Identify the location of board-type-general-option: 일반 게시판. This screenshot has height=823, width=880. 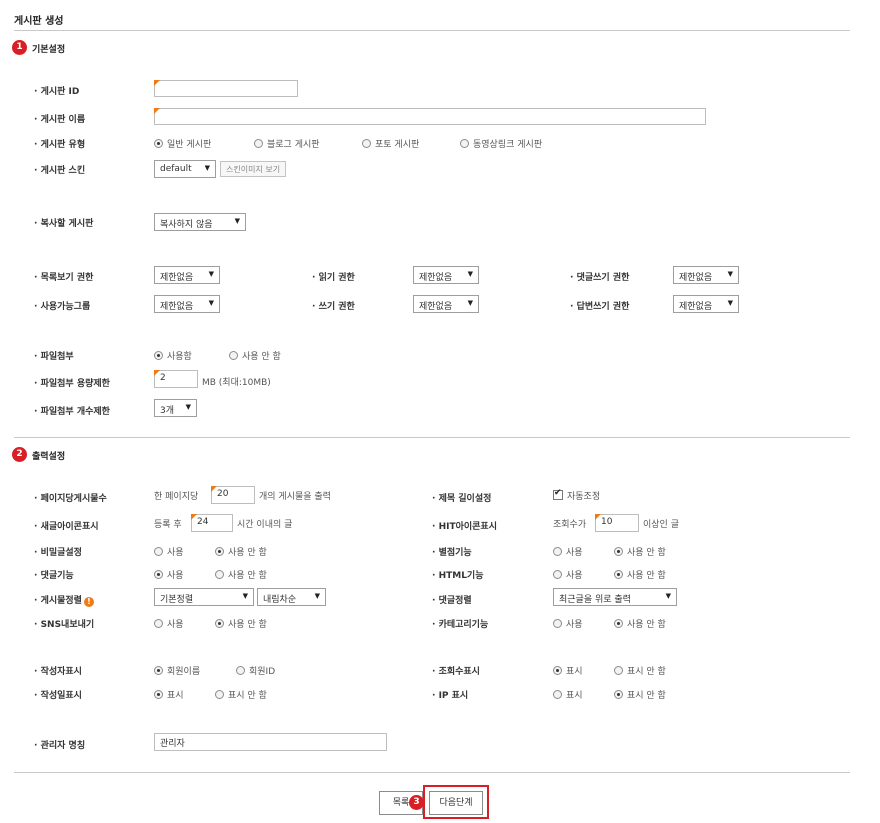
(182, 143).